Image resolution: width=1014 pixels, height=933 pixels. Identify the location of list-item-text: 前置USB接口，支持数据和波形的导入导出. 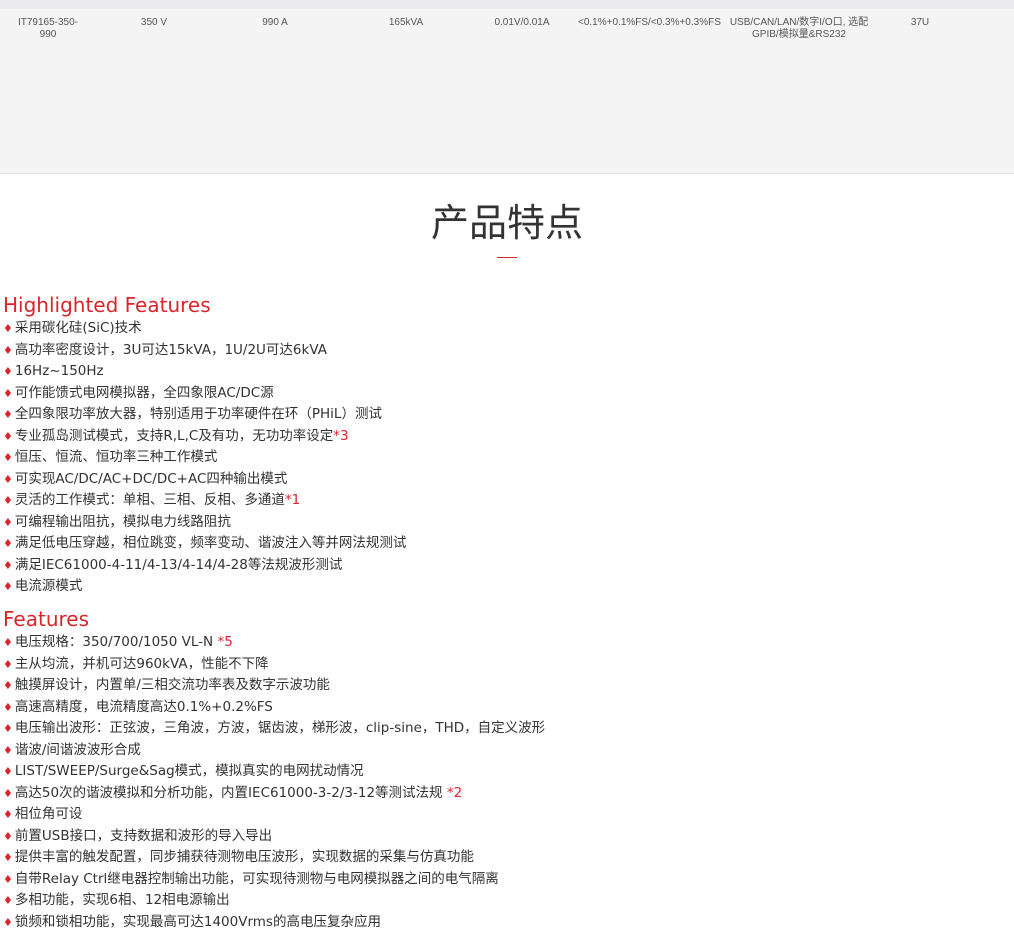
(143, 836).